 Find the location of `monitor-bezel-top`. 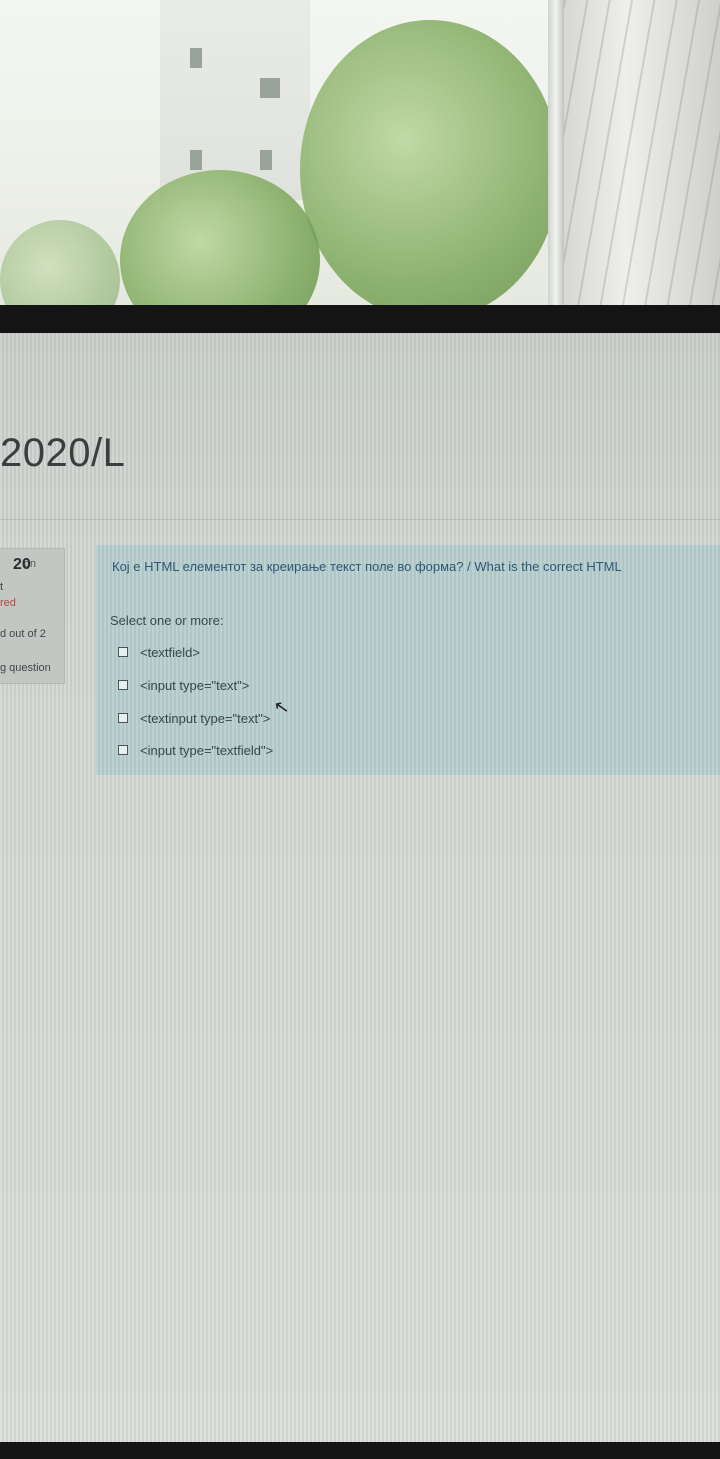

monitor-bezel-top is located at coordinates (360, 319).